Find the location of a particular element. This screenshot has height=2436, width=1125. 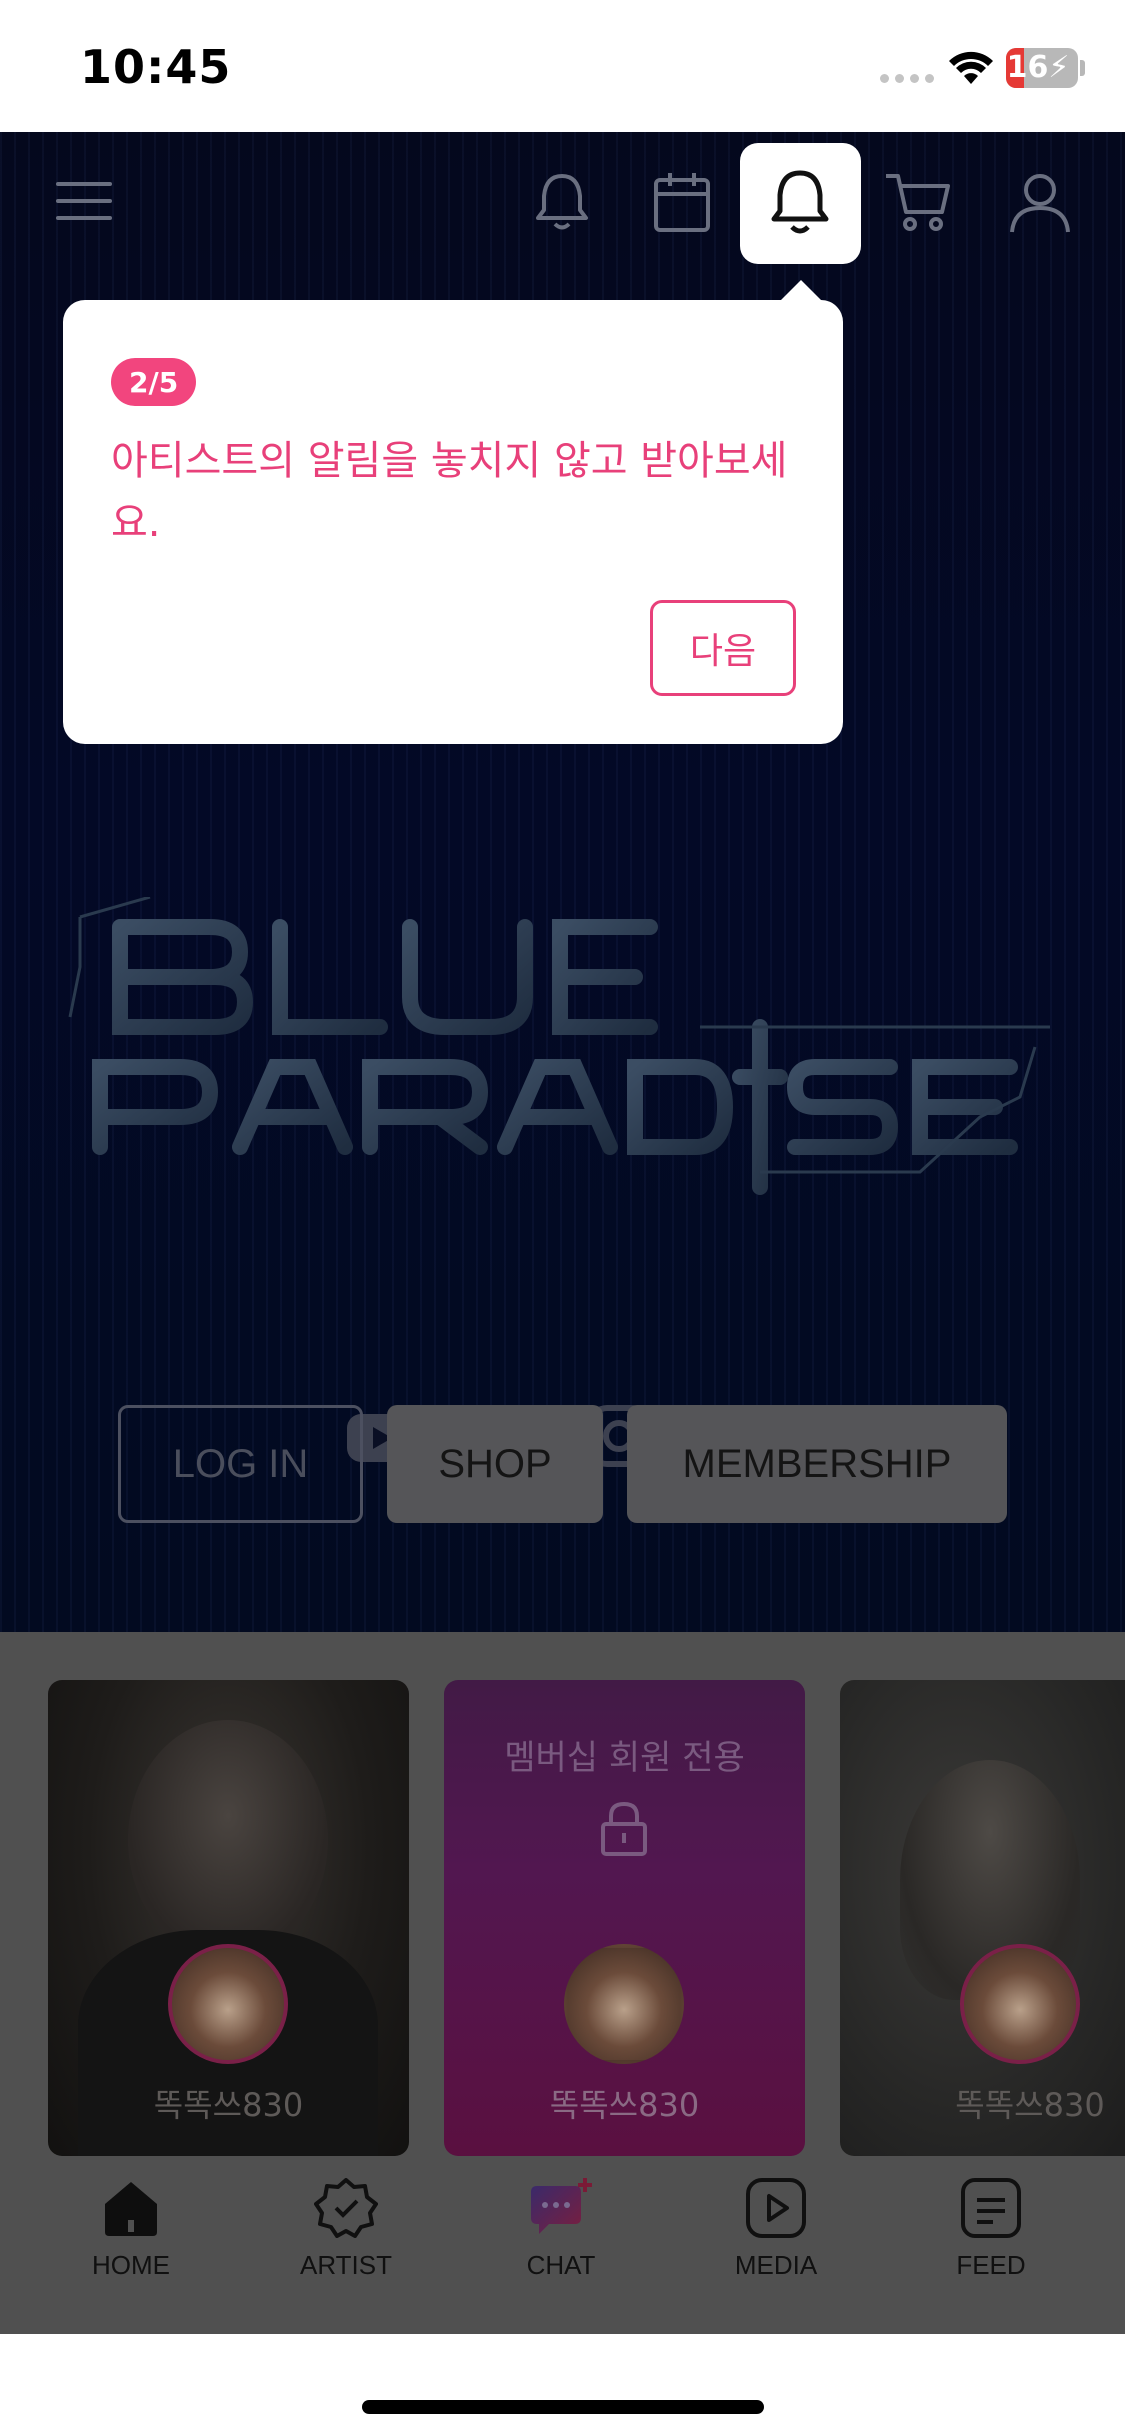

battery-level: 16 is located at coordinates (1027, 67).